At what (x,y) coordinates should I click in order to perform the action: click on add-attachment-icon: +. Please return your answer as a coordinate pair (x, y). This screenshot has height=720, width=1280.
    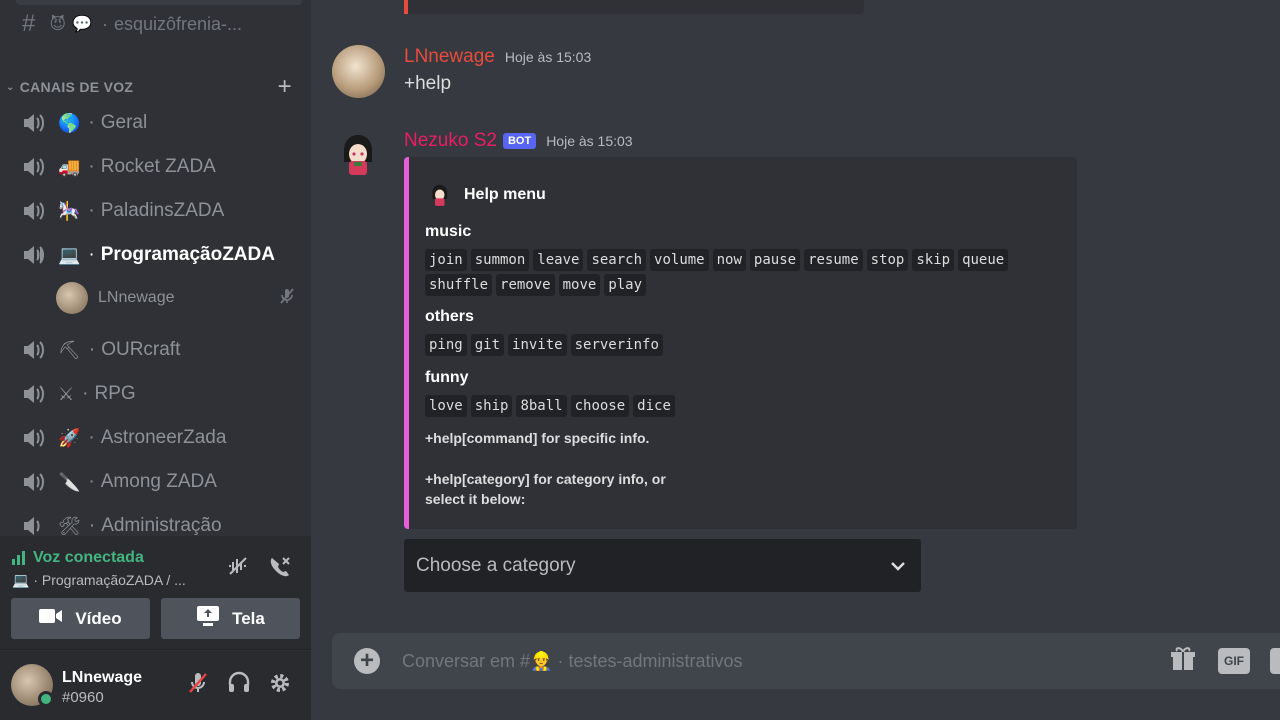
    Looking at the image, I should click on (367, 661).